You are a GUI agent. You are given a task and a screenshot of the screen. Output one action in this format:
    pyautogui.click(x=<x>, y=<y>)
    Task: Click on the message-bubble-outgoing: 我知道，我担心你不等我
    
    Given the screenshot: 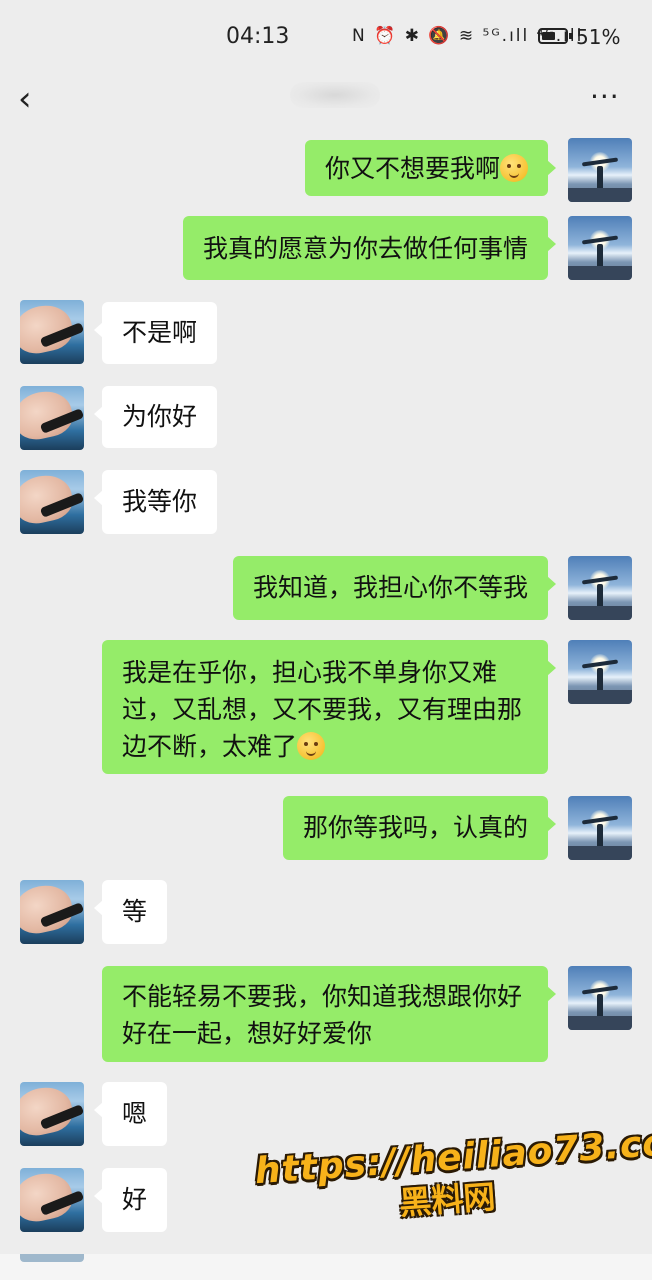 What is the action you would take?
    pyautogui.click(x=394, y=588)
    